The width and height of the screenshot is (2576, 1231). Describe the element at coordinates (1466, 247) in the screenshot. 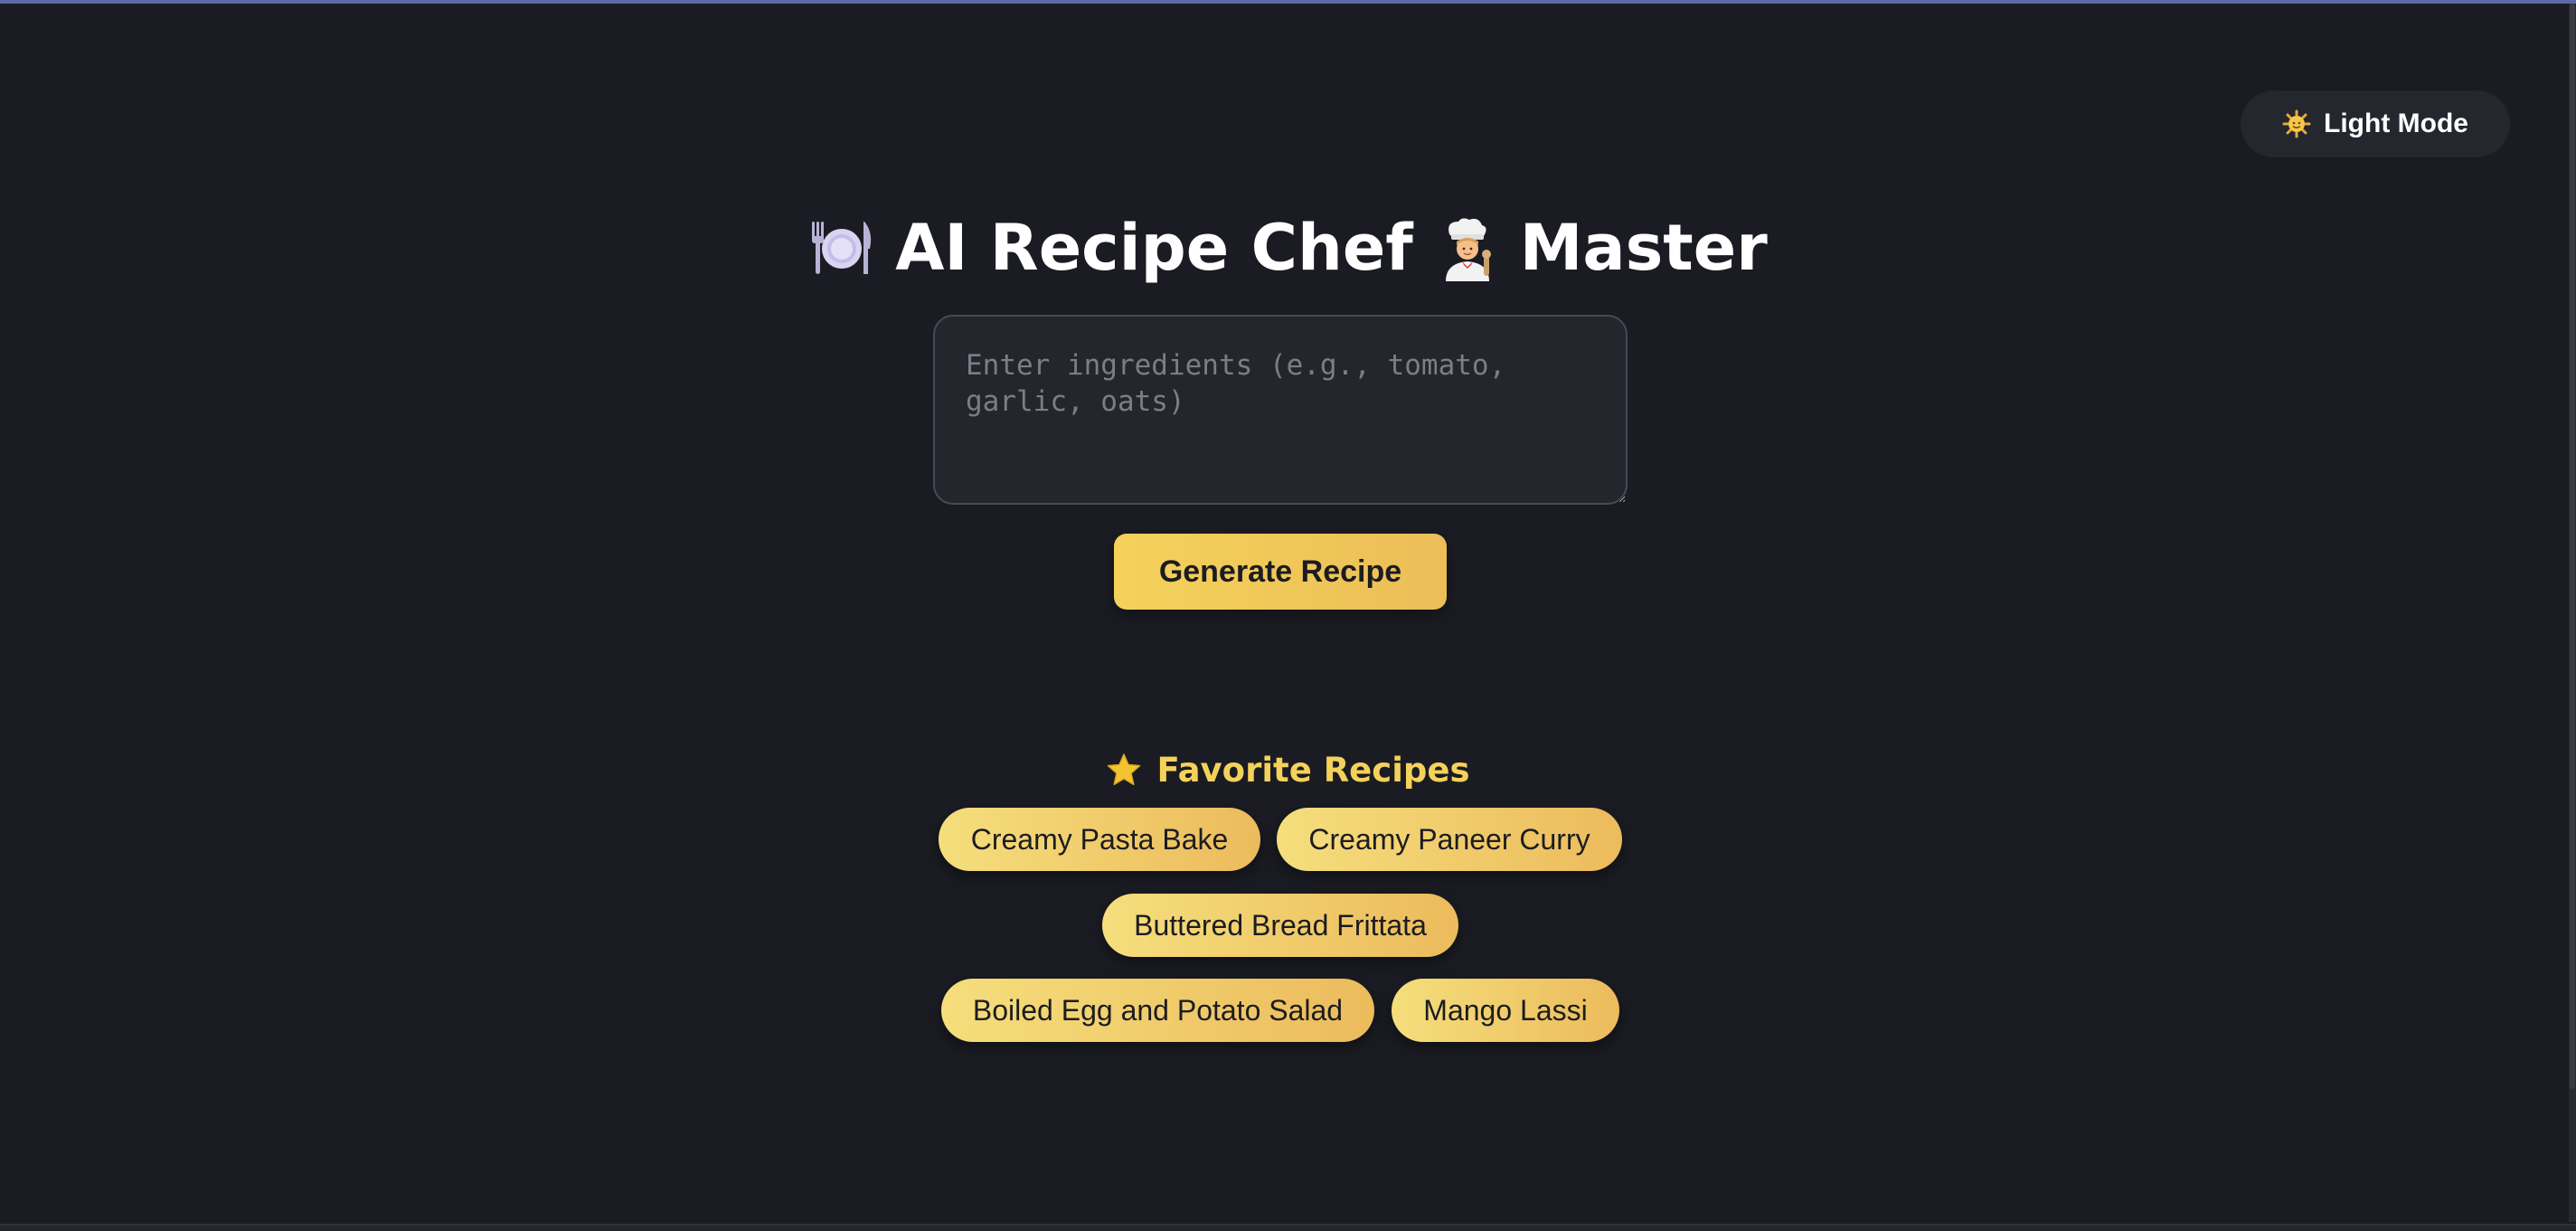

I see `chef-icon` at that location.